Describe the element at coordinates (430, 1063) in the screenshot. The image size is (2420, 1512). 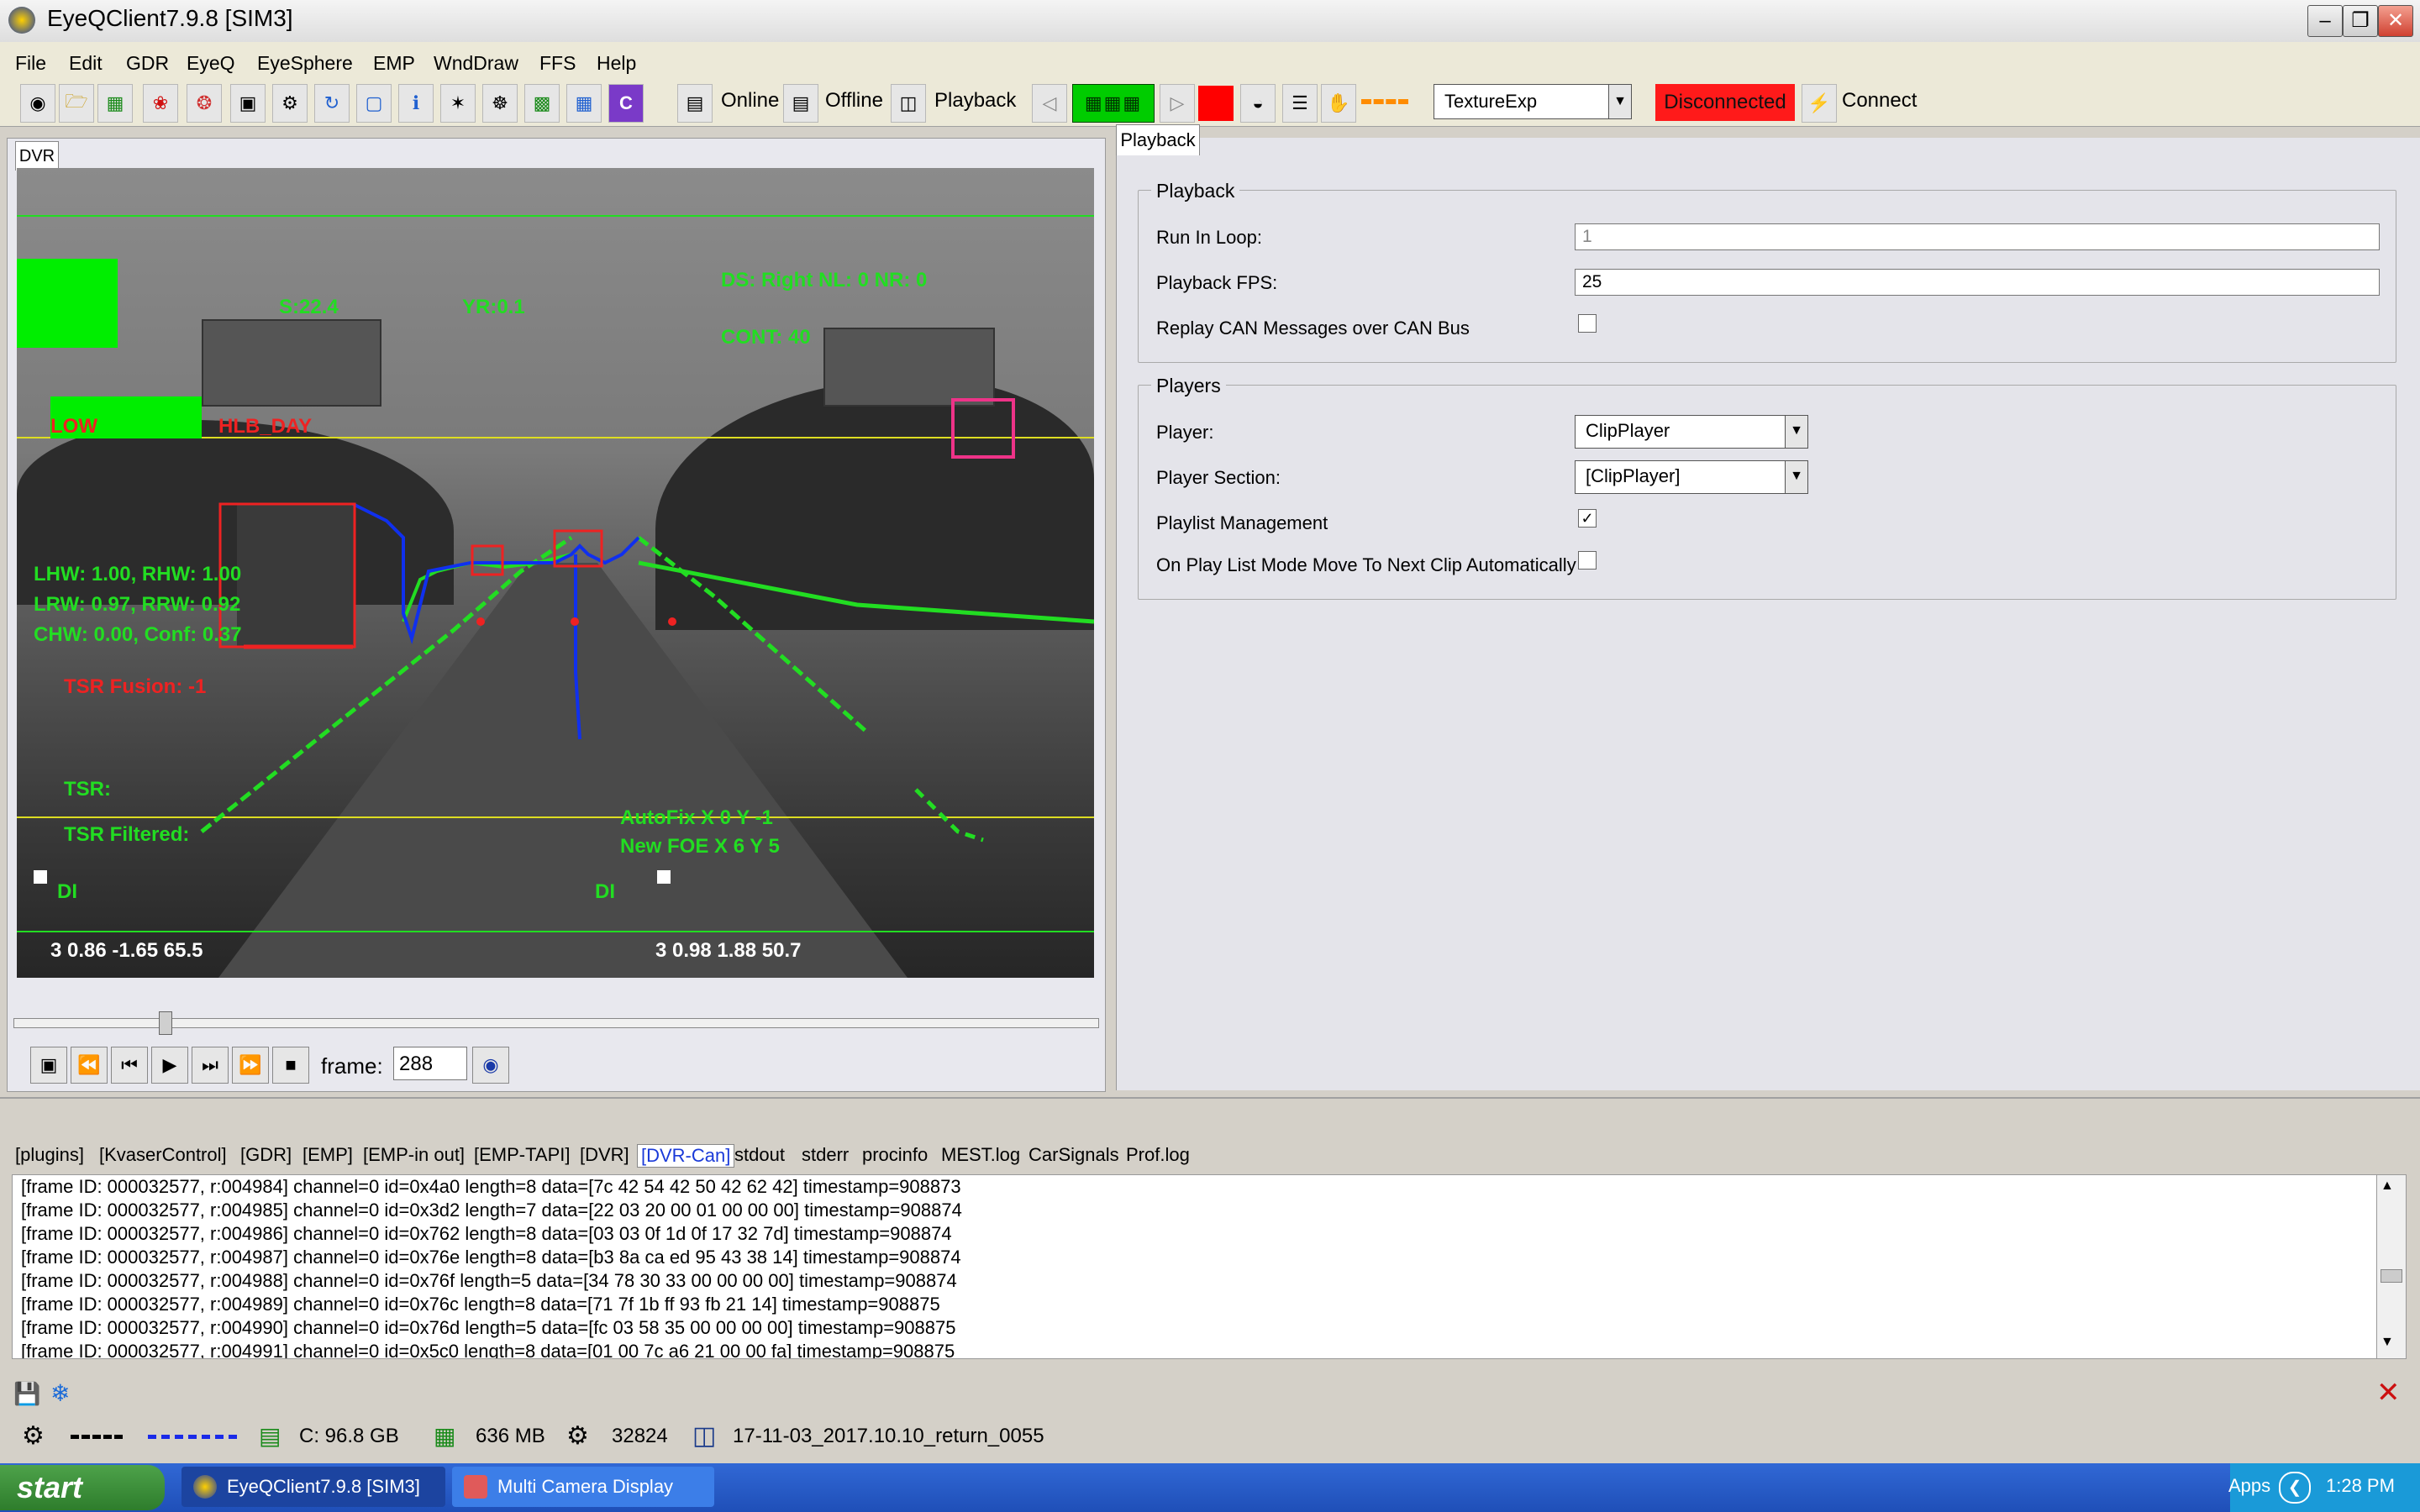
I see `frame-input: 288` at that location.